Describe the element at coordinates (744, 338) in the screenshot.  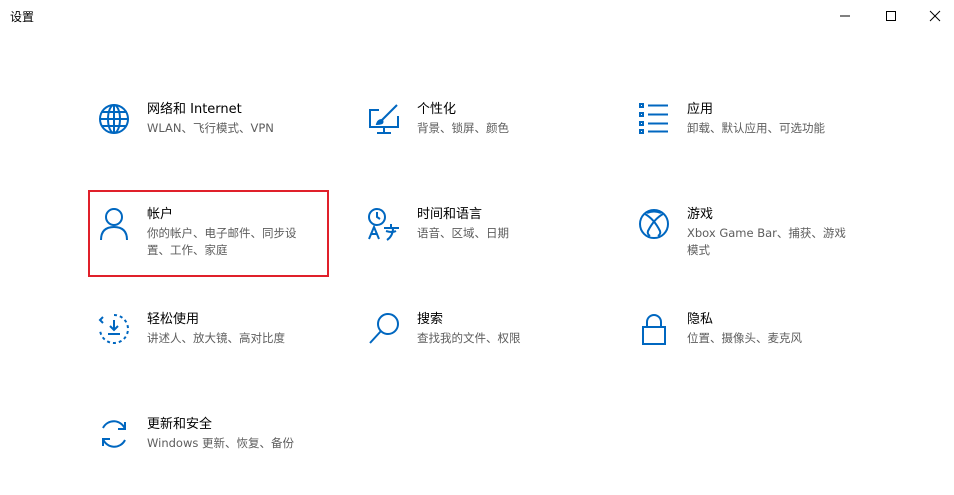
I see `tile-description: 位置、摄像头、麦克风` at that location.